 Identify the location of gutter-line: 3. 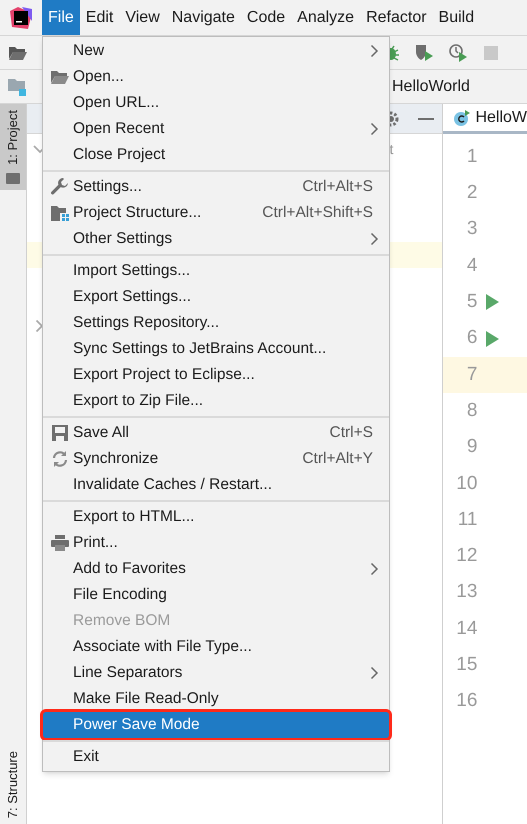
(472, 229).